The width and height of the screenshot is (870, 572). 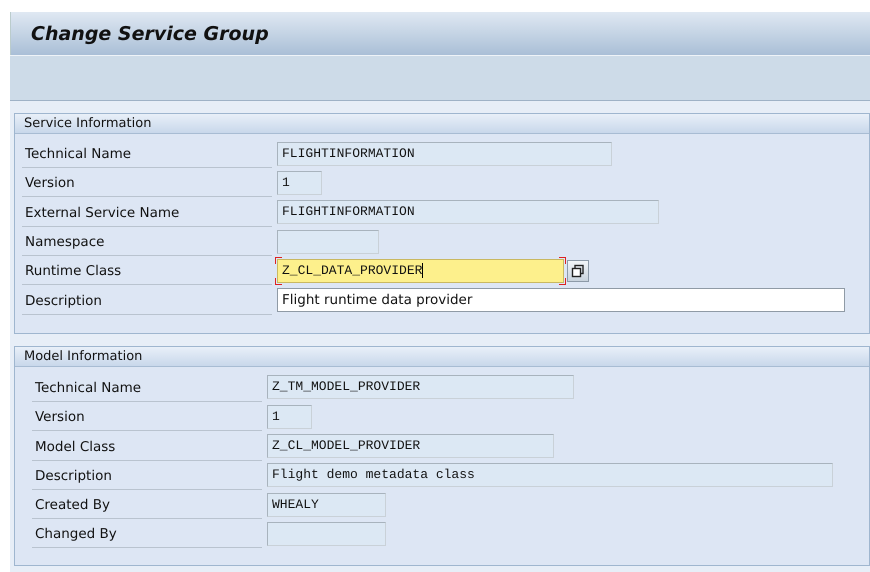 I want to click on display-field: WHEALY, so click(x=326, y=504).